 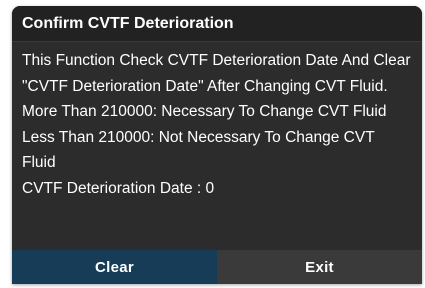 I want to click on dialog-title-bar: Confirm CVTF Deterioration, so click(x=217, y=24).